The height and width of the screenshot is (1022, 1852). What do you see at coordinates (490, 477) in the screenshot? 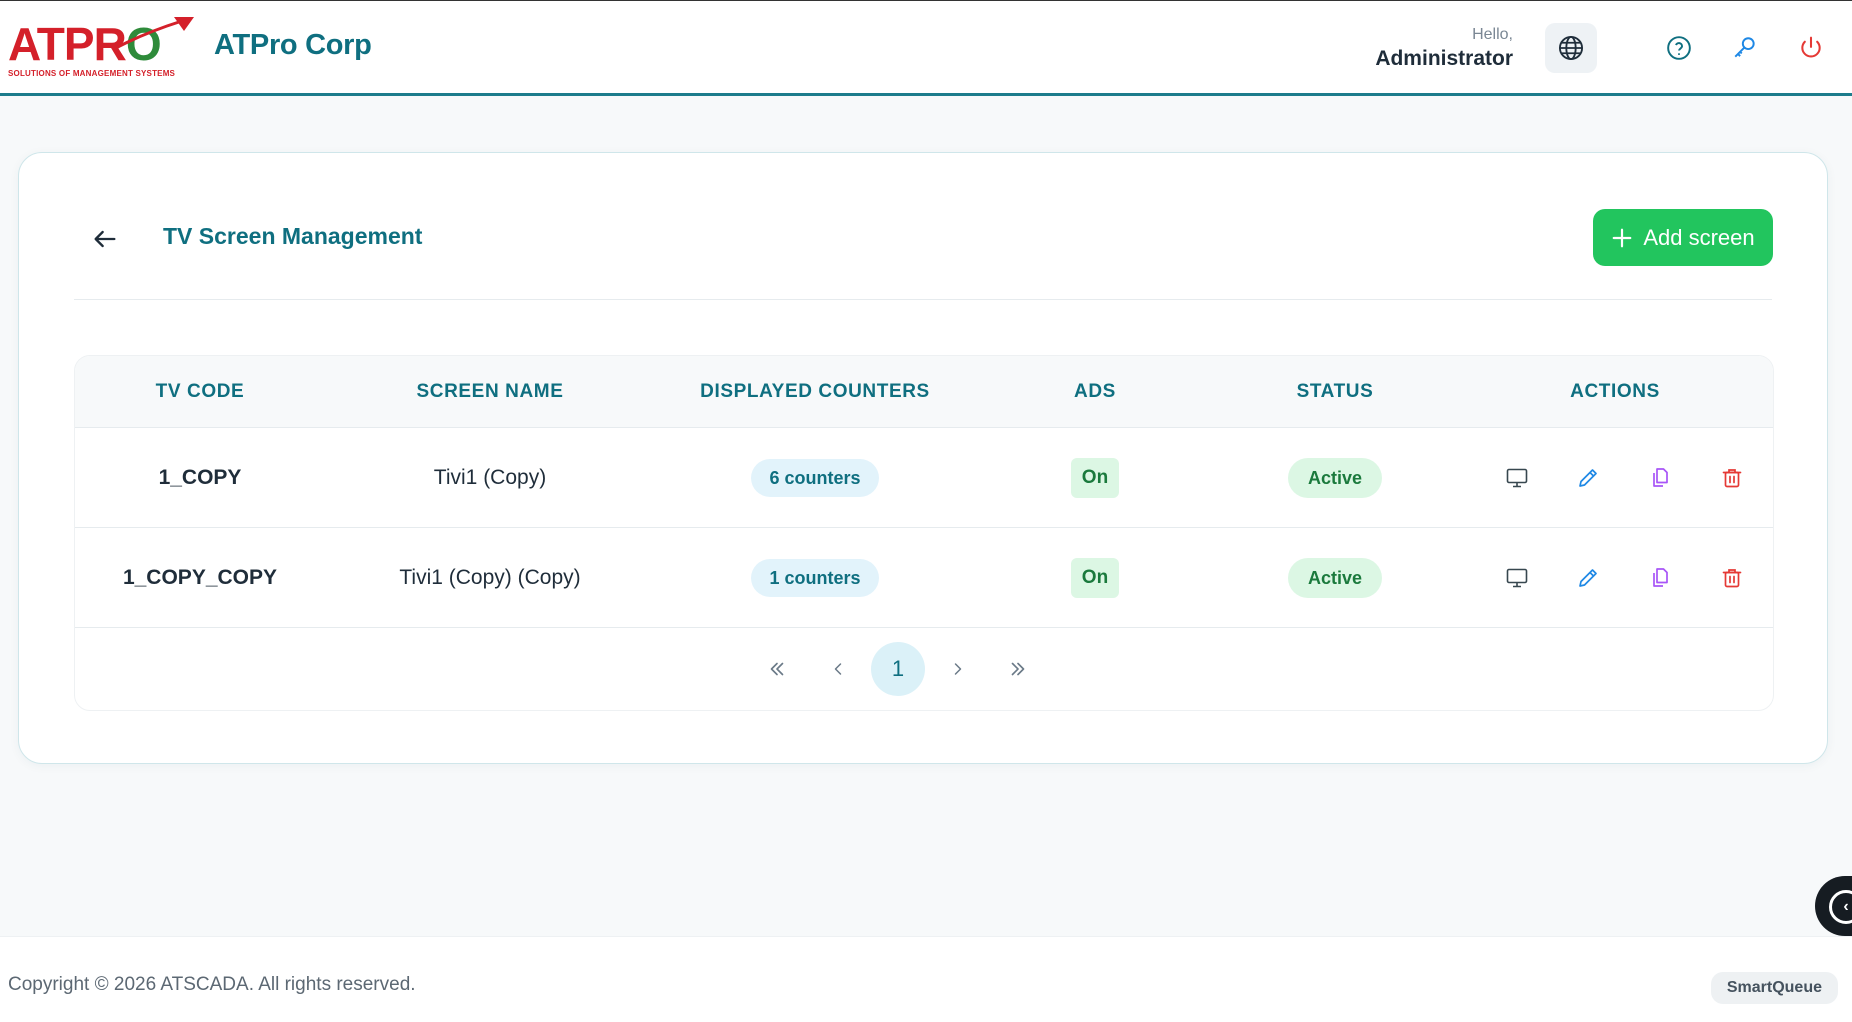
I see `screen-name-cell: Tivi1 (Copy)` at bounding box center [490, 477].